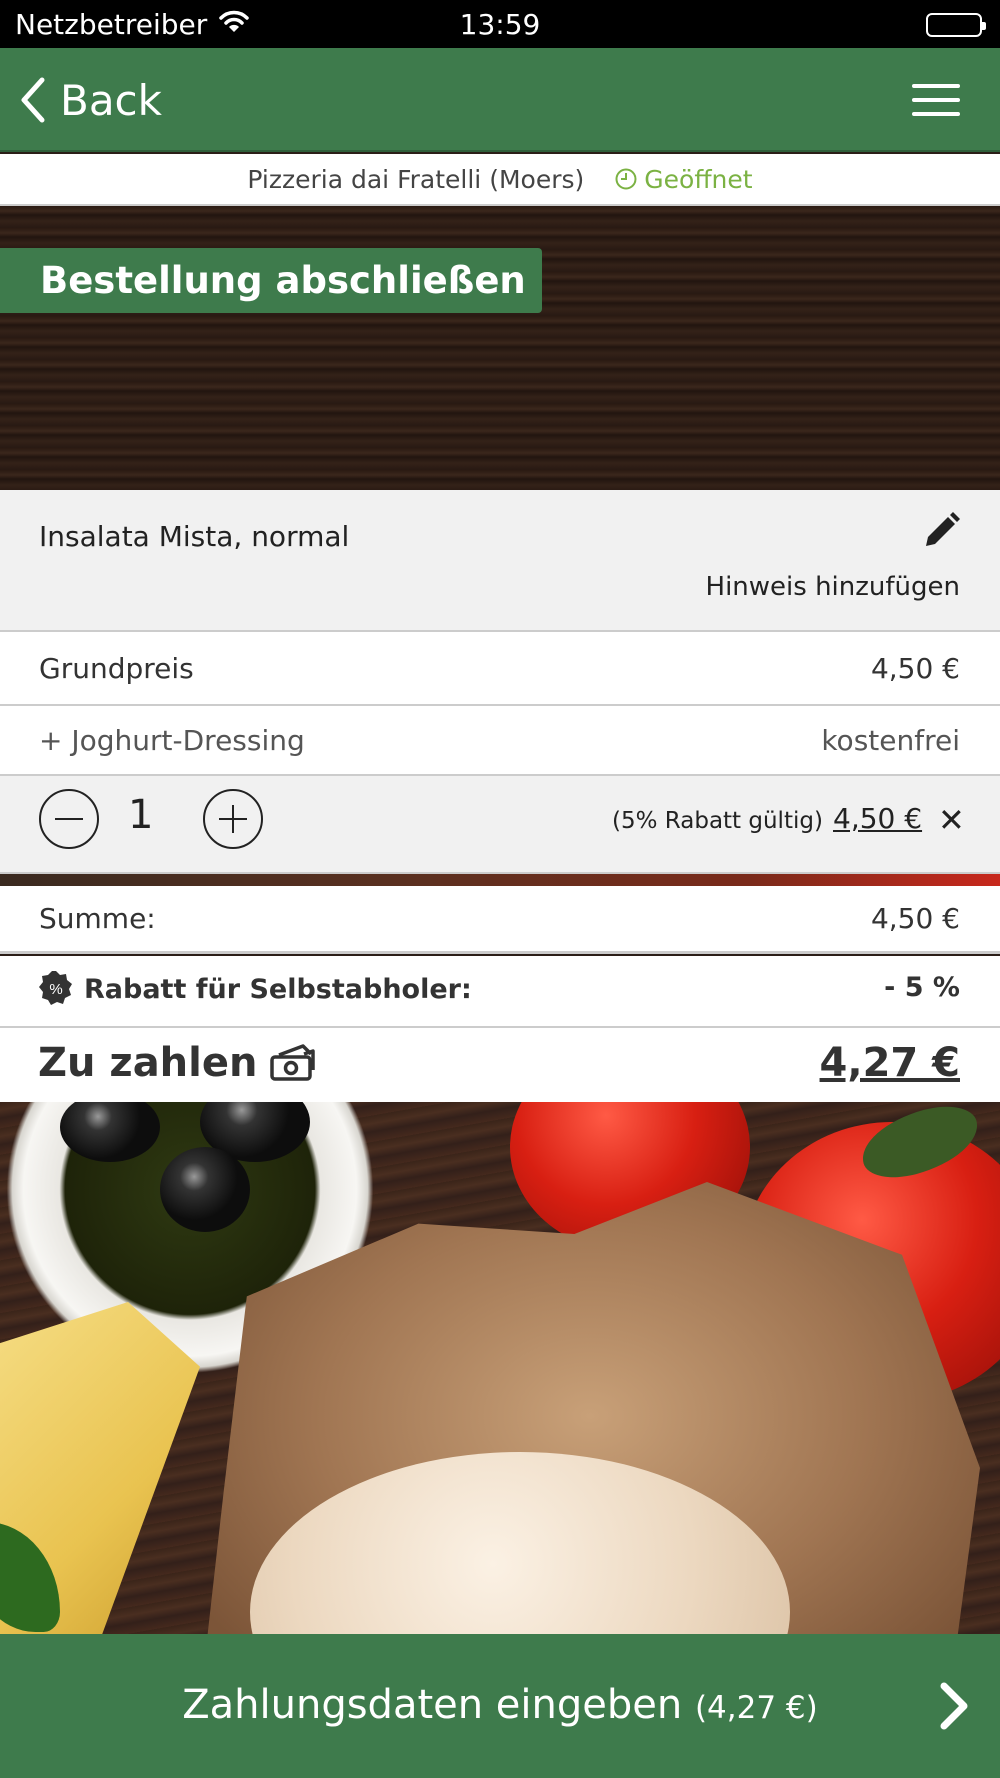 This screenshot has height=1778, width=1000. Describe the element at coordinates (33, 100) in the screenshot. I see `chevron-left-icon` at that location.